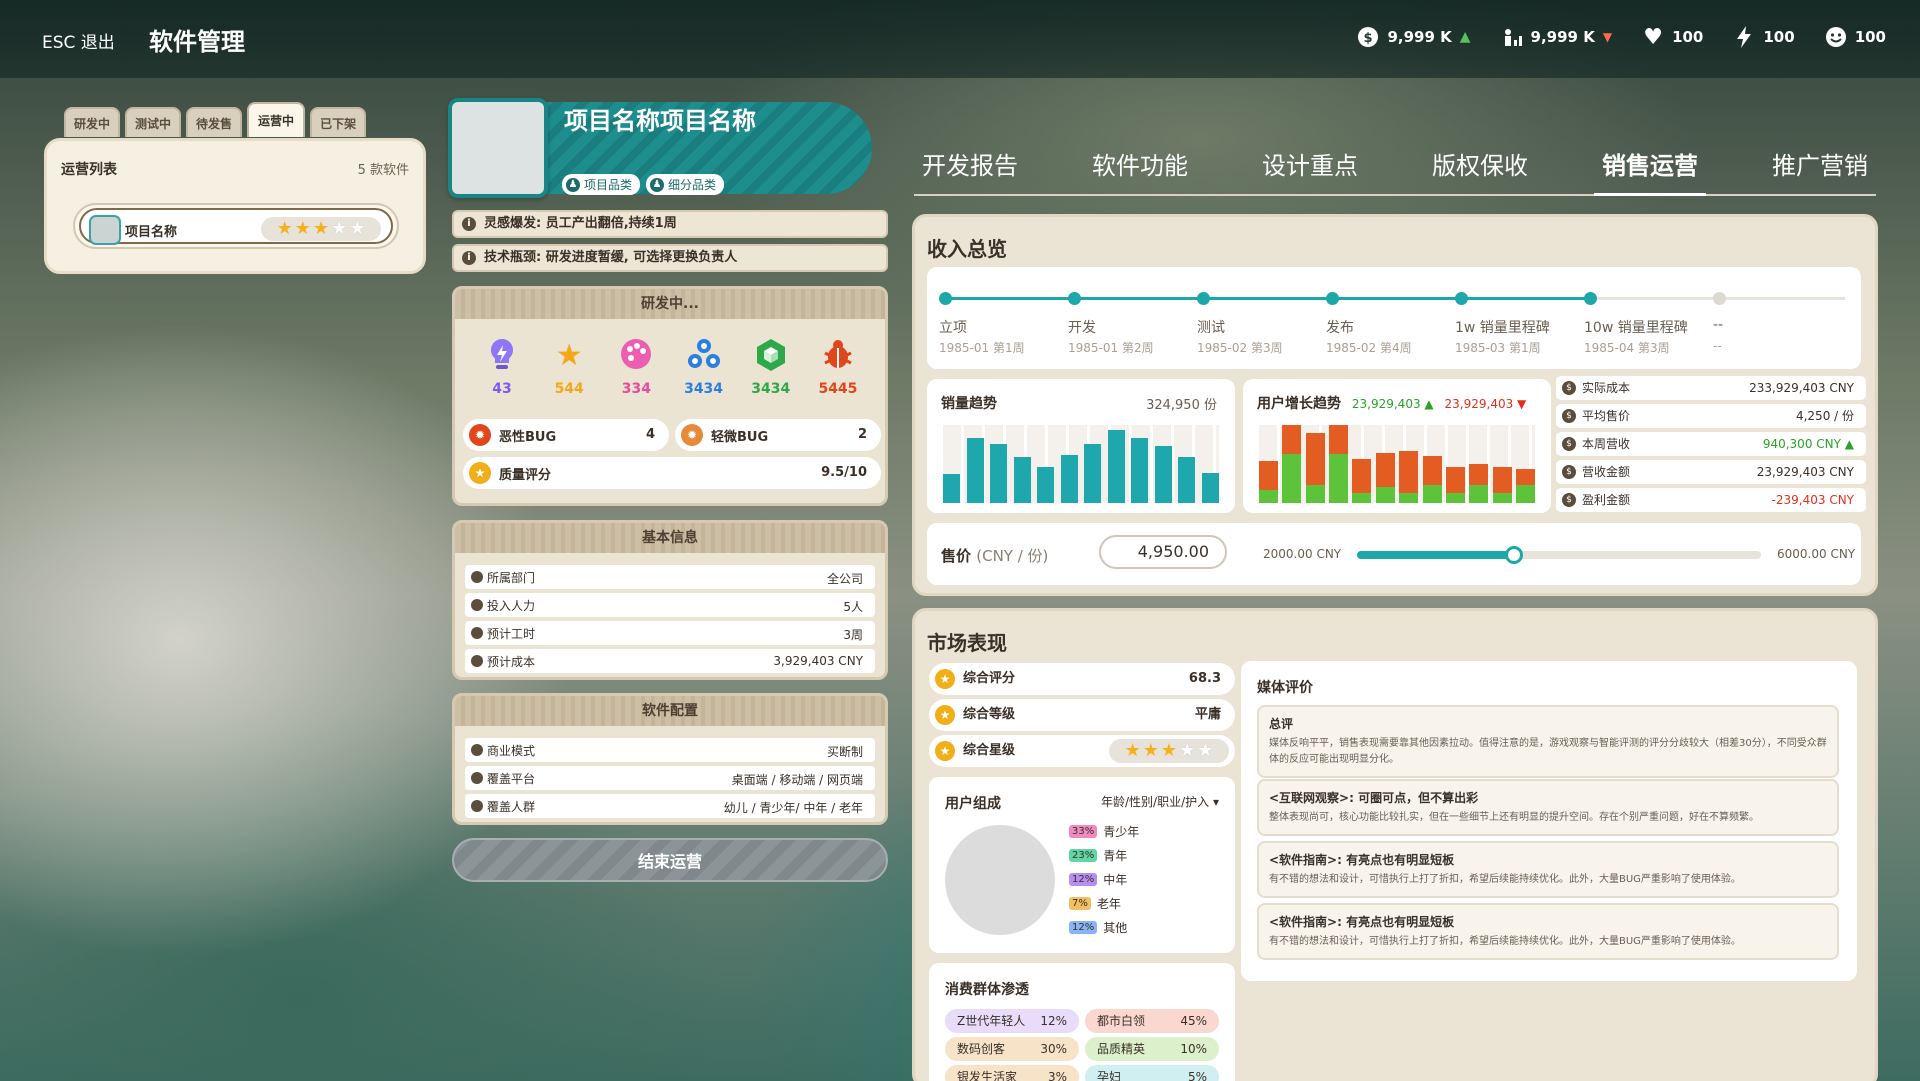 The image size is (1920, 1081). I want to click on tab-pending-release: 待发售, so click(214, 122).